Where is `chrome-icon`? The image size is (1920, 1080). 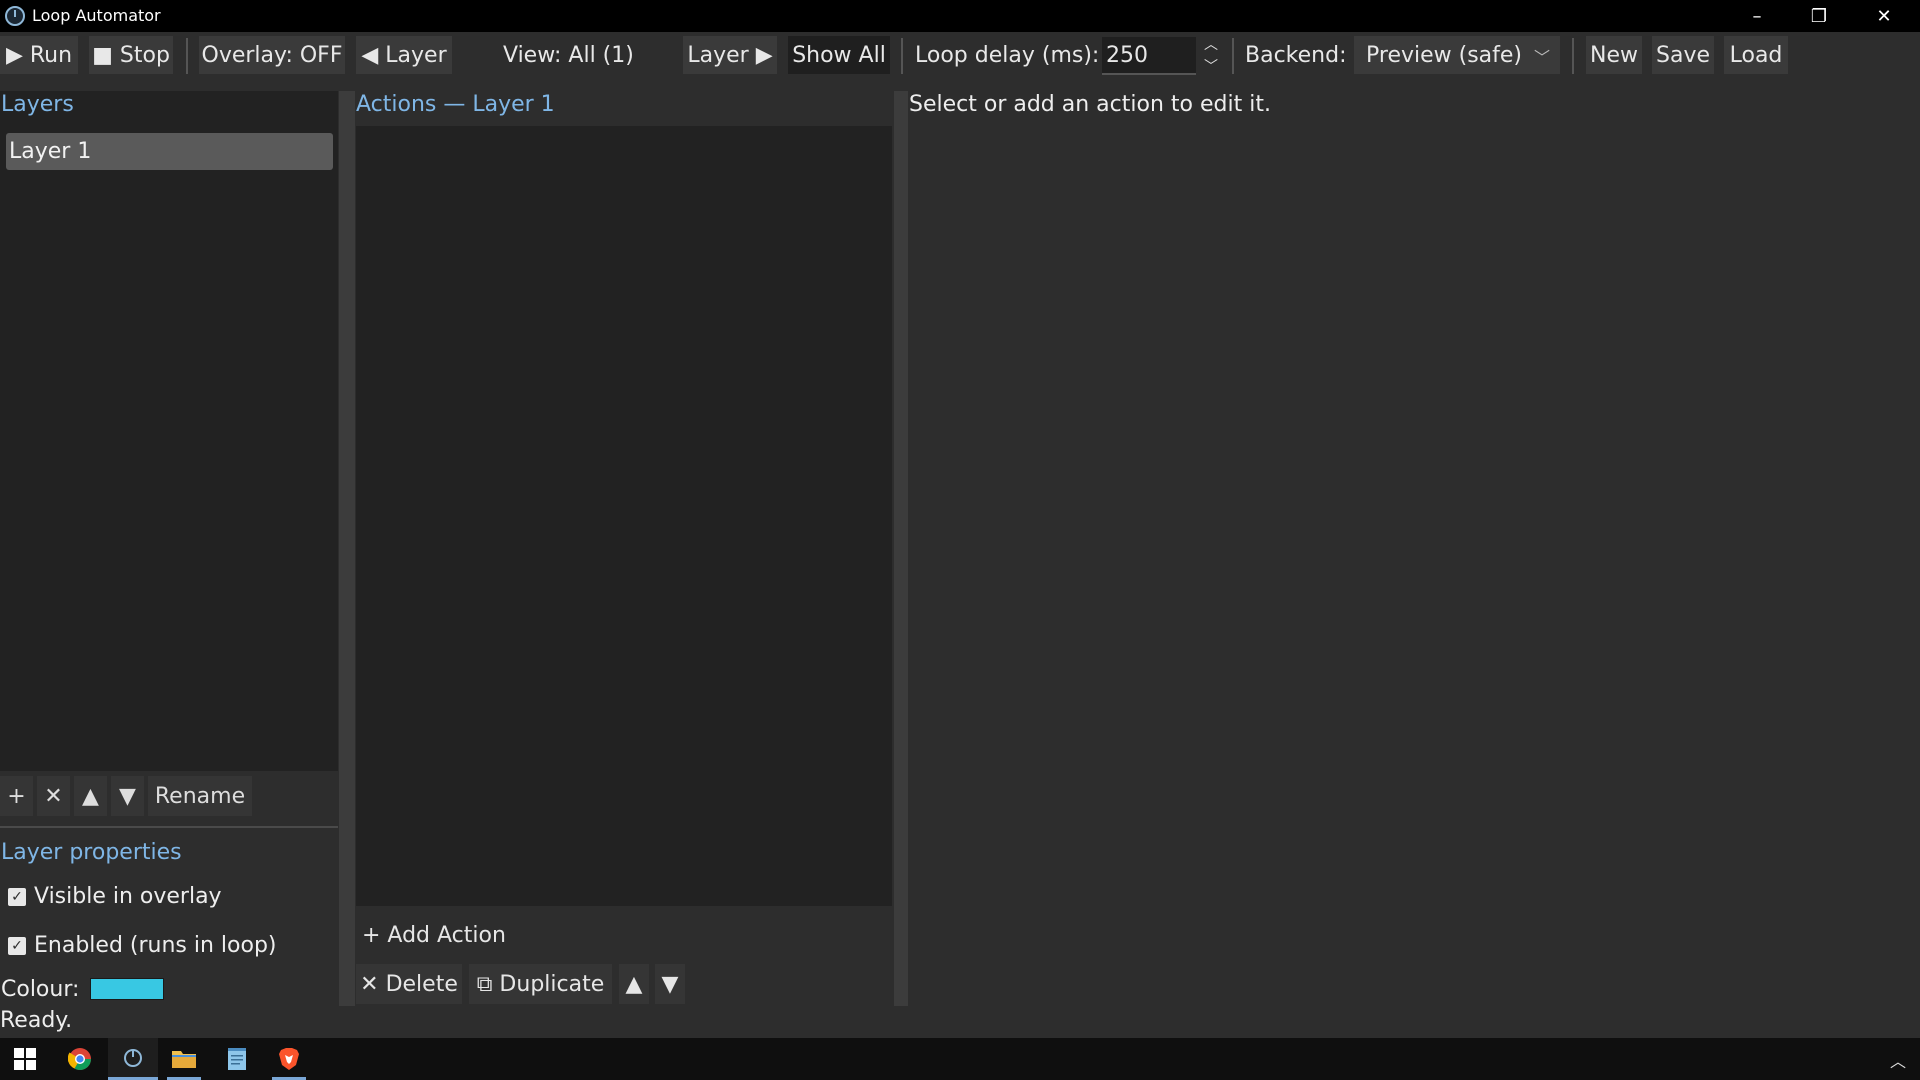
chrome-icon is located at coordinates (80, 1059).